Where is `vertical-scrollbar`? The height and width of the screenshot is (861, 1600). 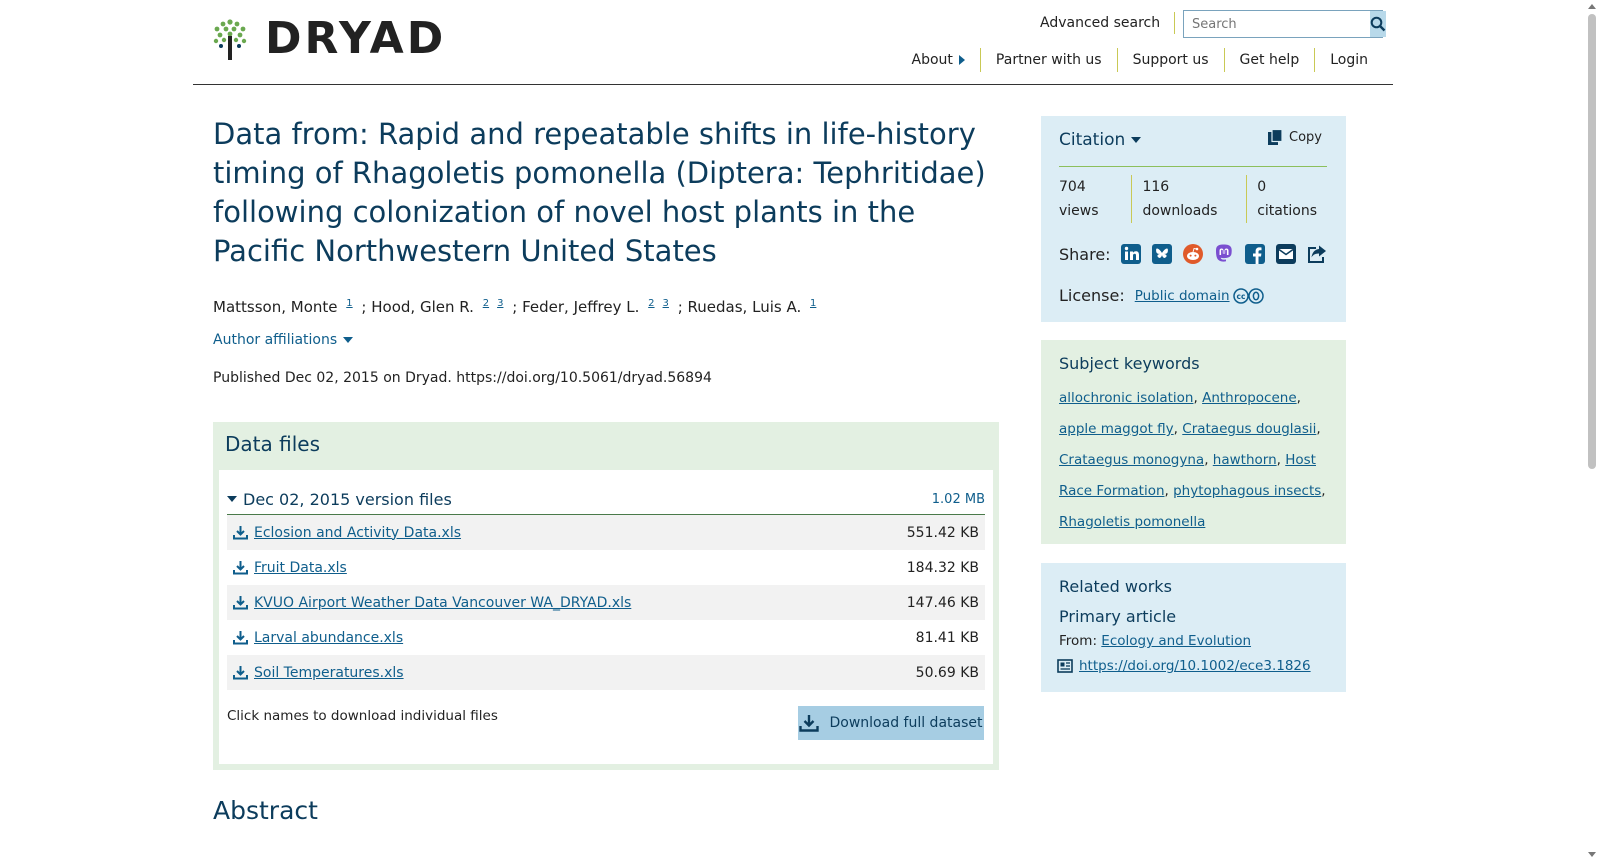
vertical-scrollbar is located at coordinates (1592, 430).